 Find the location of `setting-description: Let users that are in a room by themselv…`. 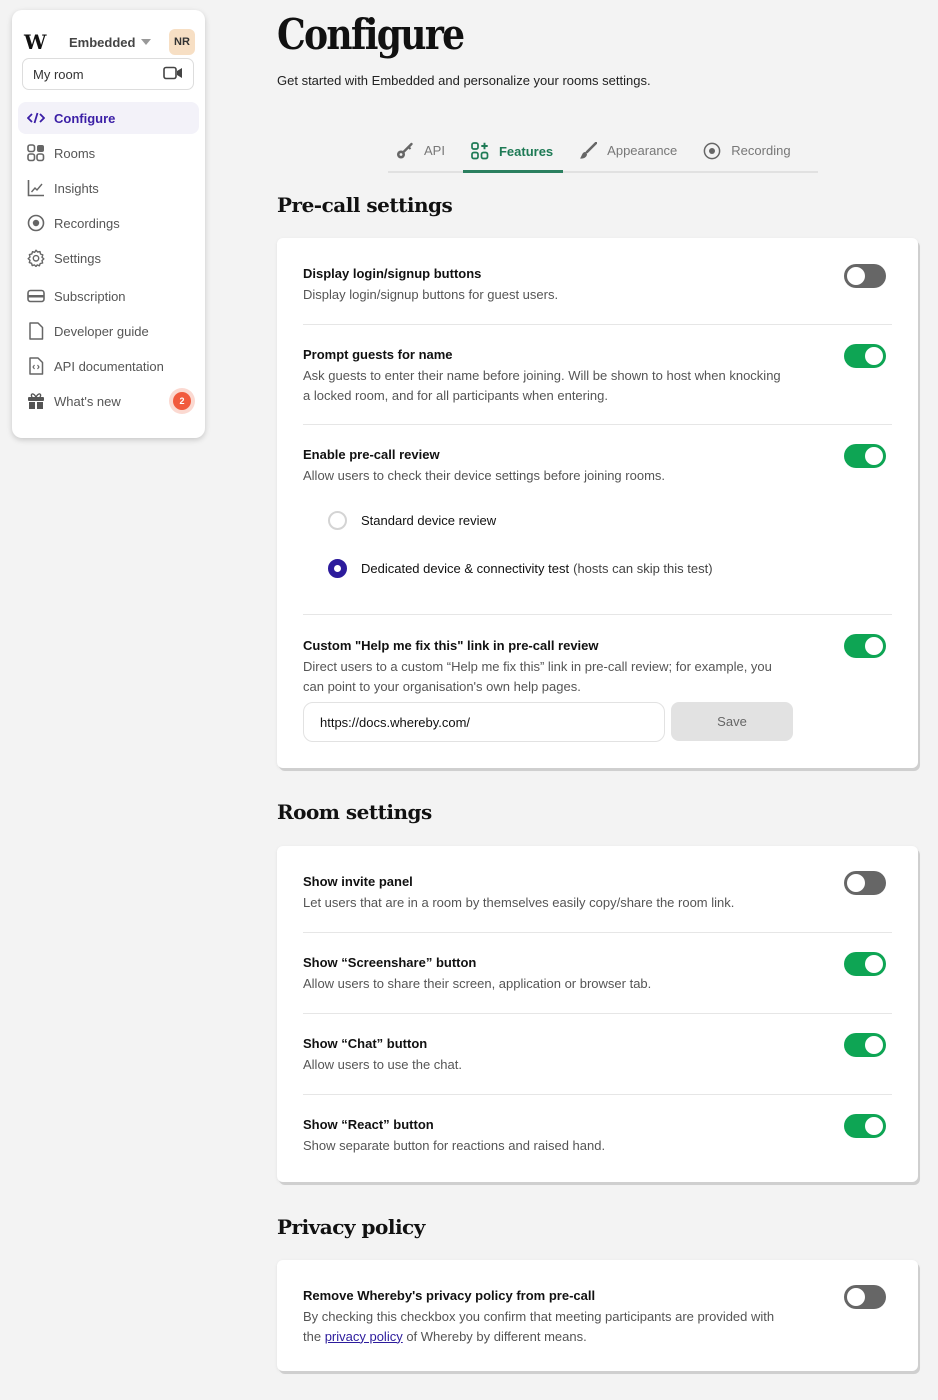

setting-description: Let users that are in a room by themselv… is located at coordinates (519, 902).